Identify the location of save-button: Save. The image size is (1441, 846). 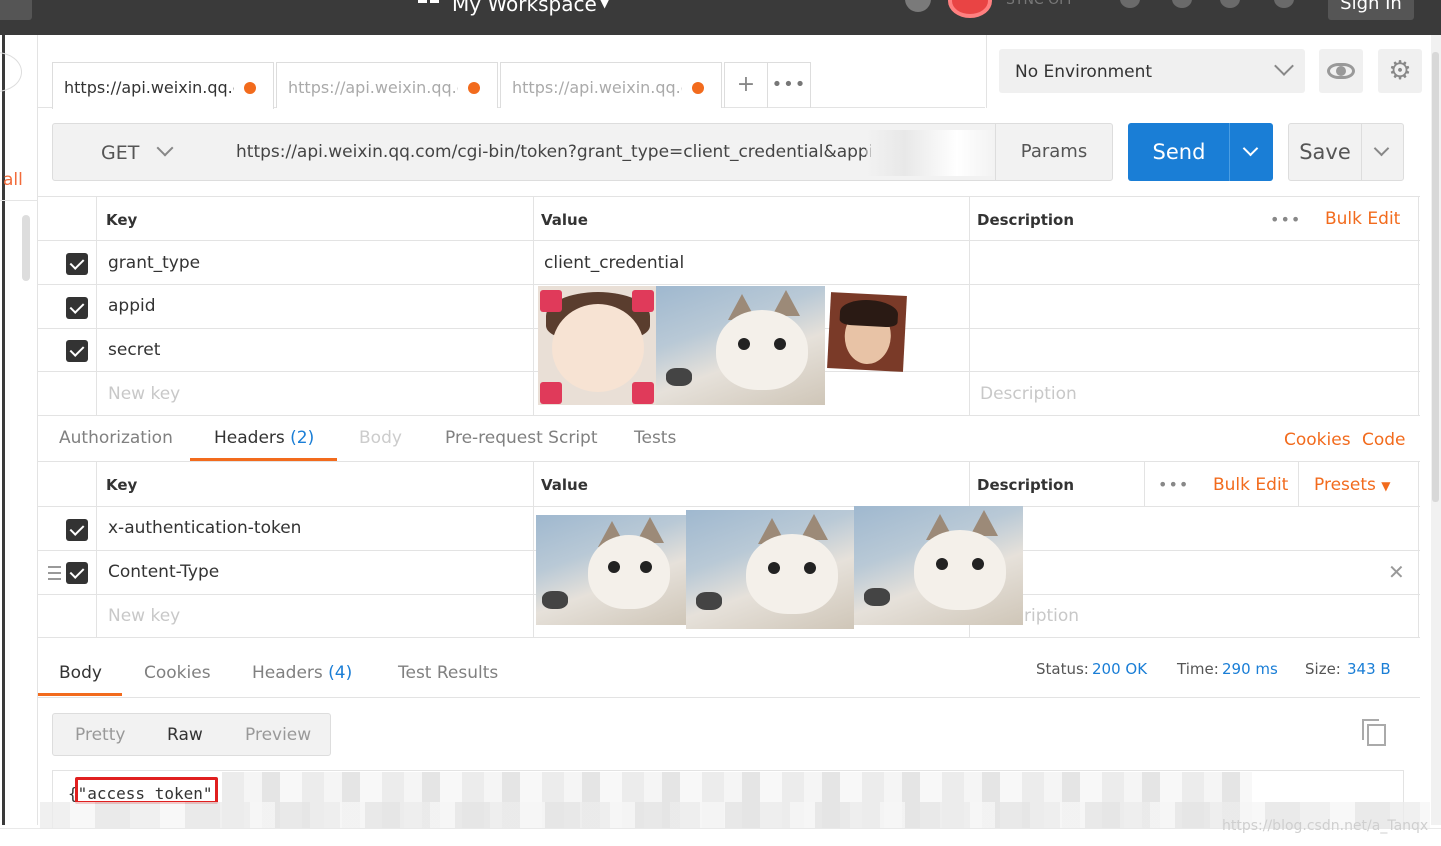
(1325, 152).